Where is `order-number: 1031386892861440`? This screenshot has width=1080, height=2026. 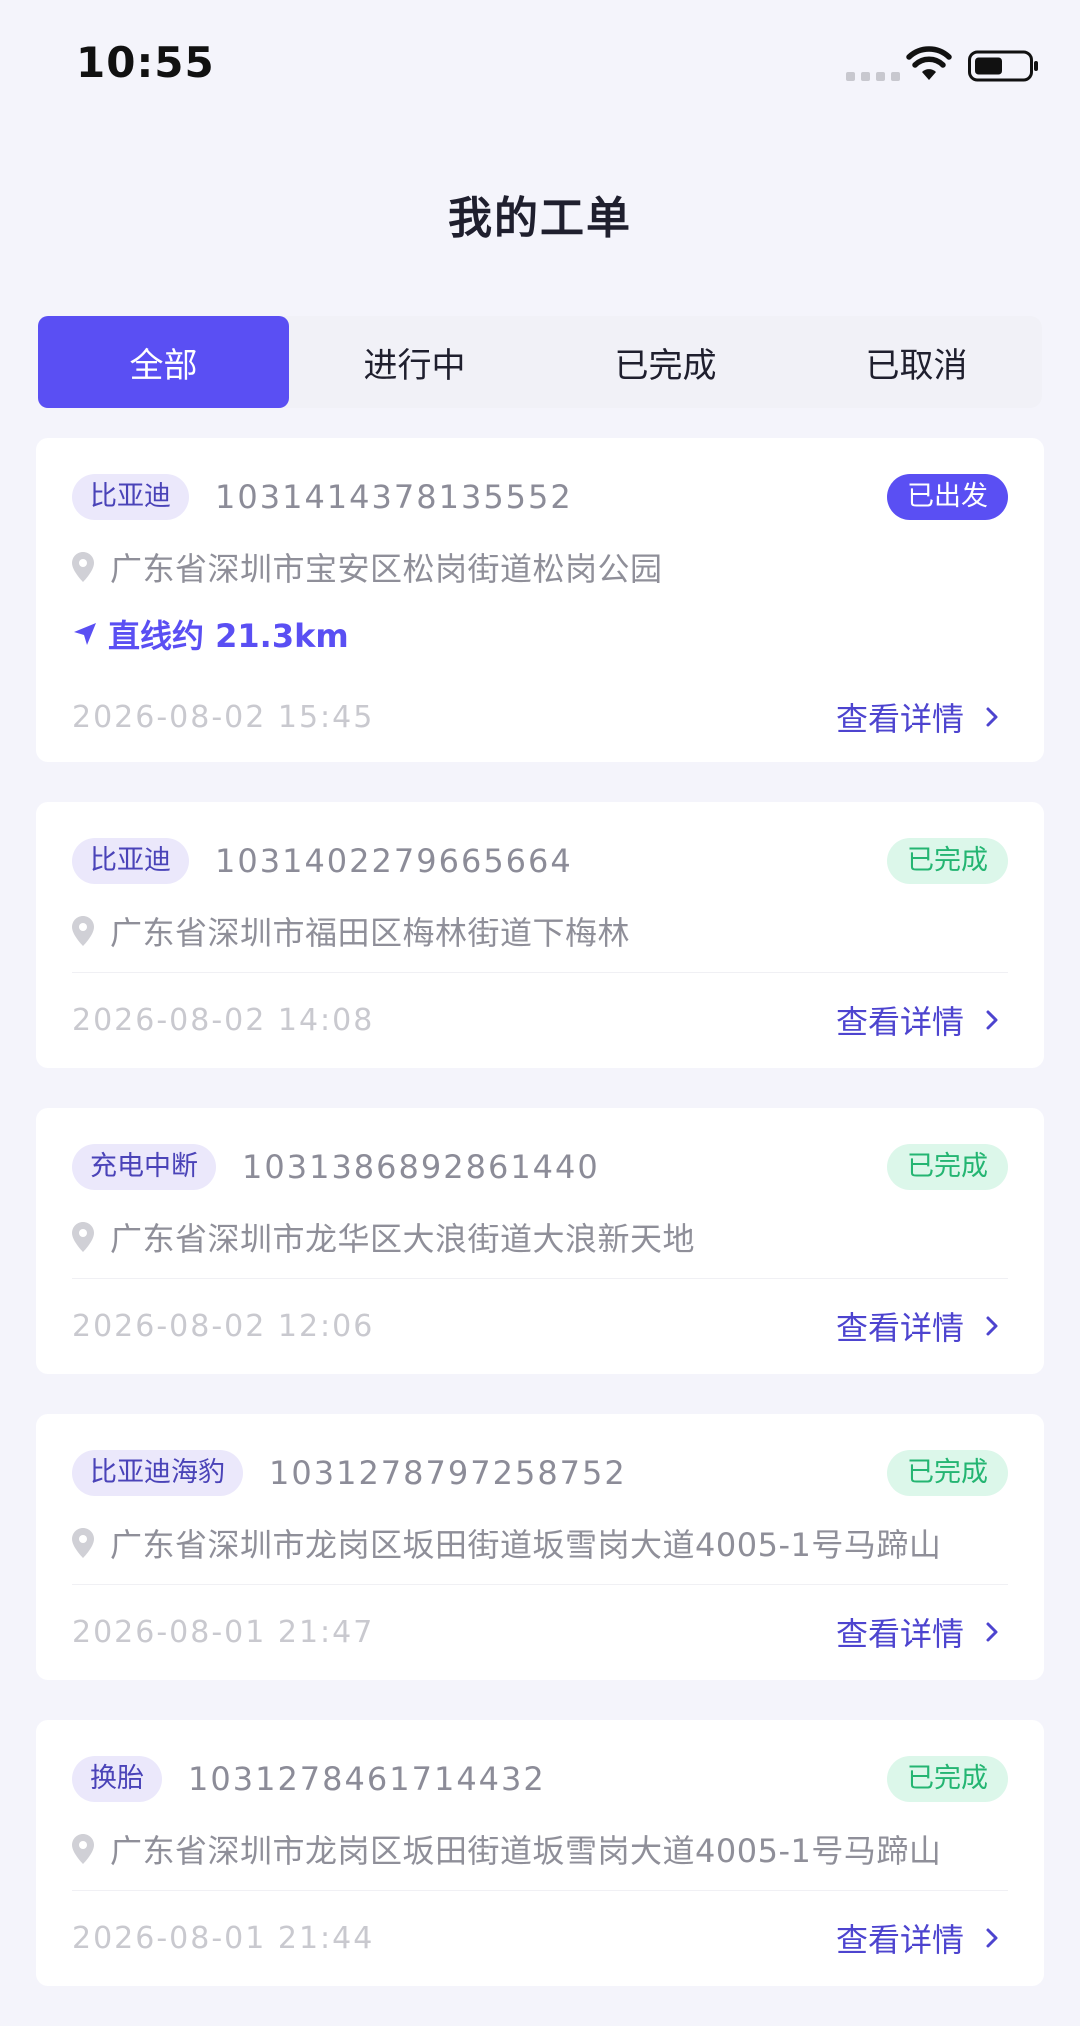 order-number: 1031386892861440 is located at coordinates (421, 1167).